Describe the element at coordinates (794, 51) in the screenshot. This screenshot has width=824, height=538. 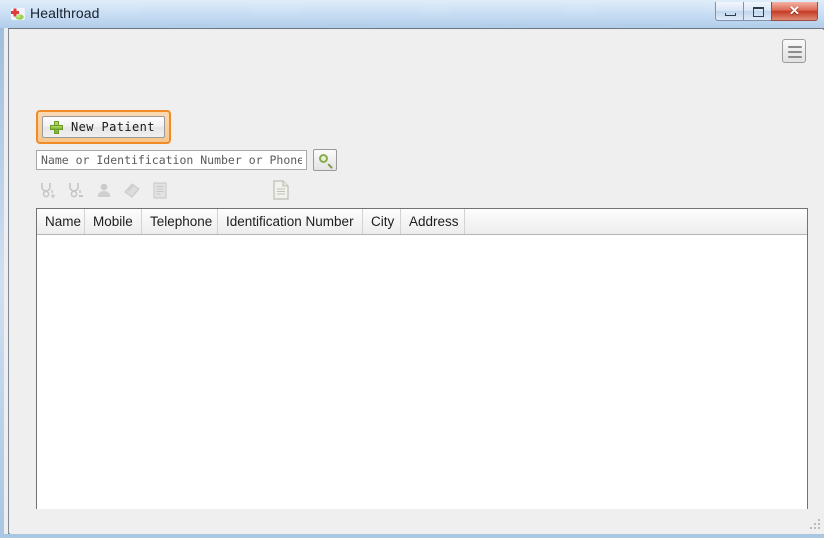
I see `hamburger-menu-button` at that location.